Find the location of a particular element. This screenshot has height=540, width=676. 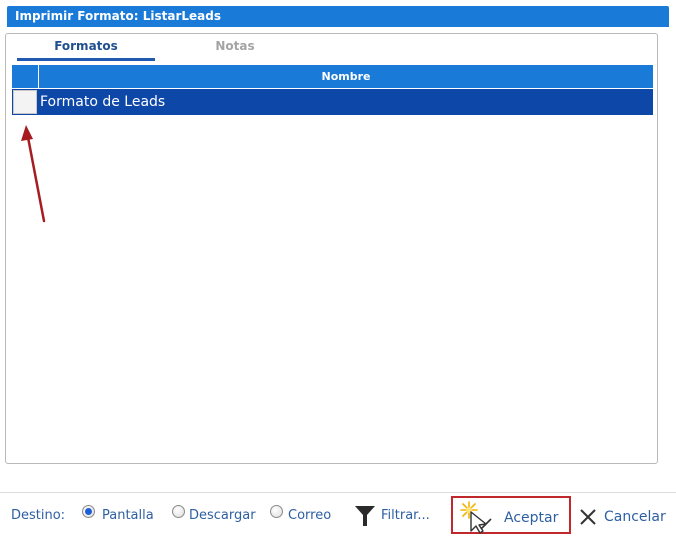

accept-button-label: Aceptar is located at coordinates (531, 518).